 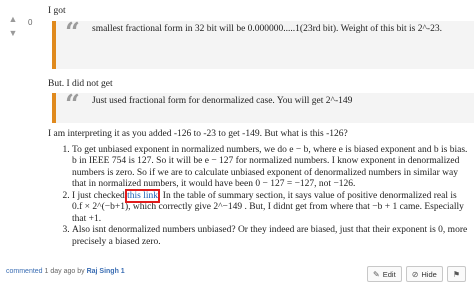 I want to click on edit-button-label: Edit, so click(x=389, y=274).